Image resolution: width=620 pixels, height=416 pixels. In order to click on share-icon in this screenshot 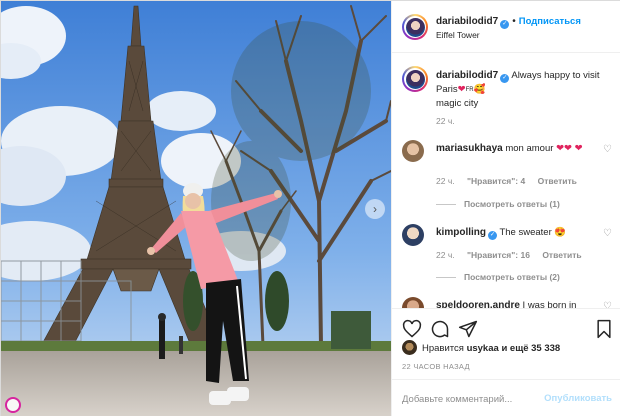, I will do `click(468, 329)`.